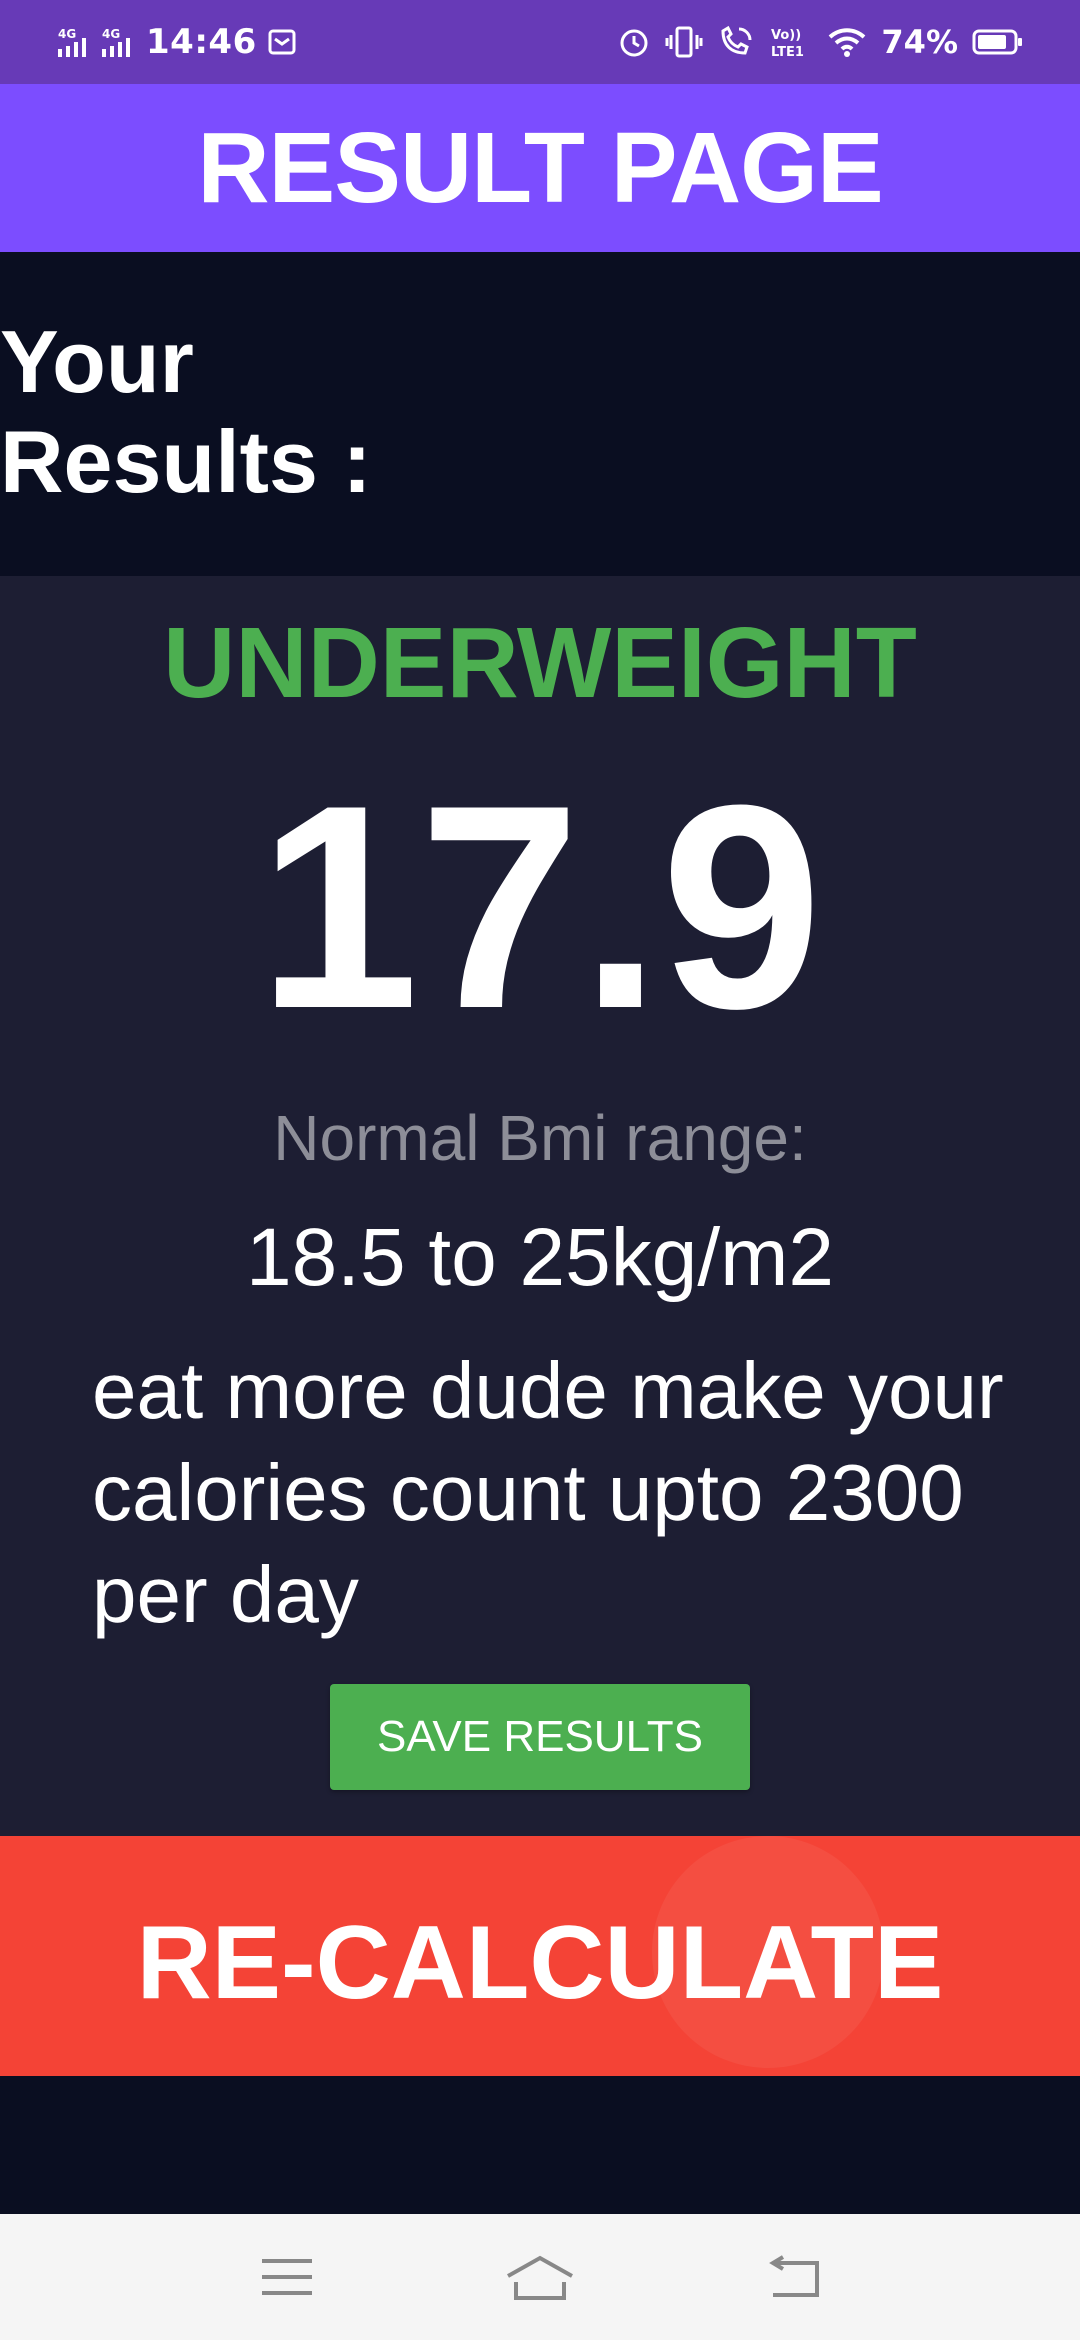 This screenshot has height=2340, width=1080. Describe the element at coordinates (736, 42) in the screenshot. I see `wifi-calling-icon` at that location.